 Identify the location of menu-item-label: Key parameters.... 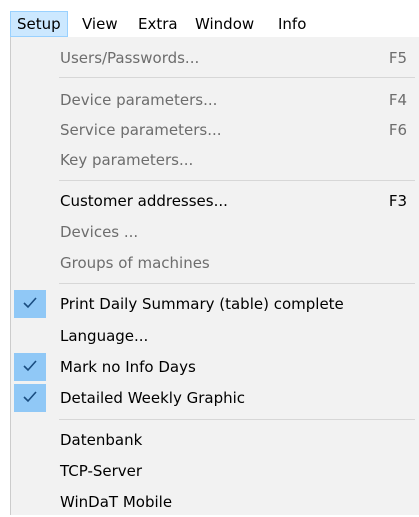
(127, 160).